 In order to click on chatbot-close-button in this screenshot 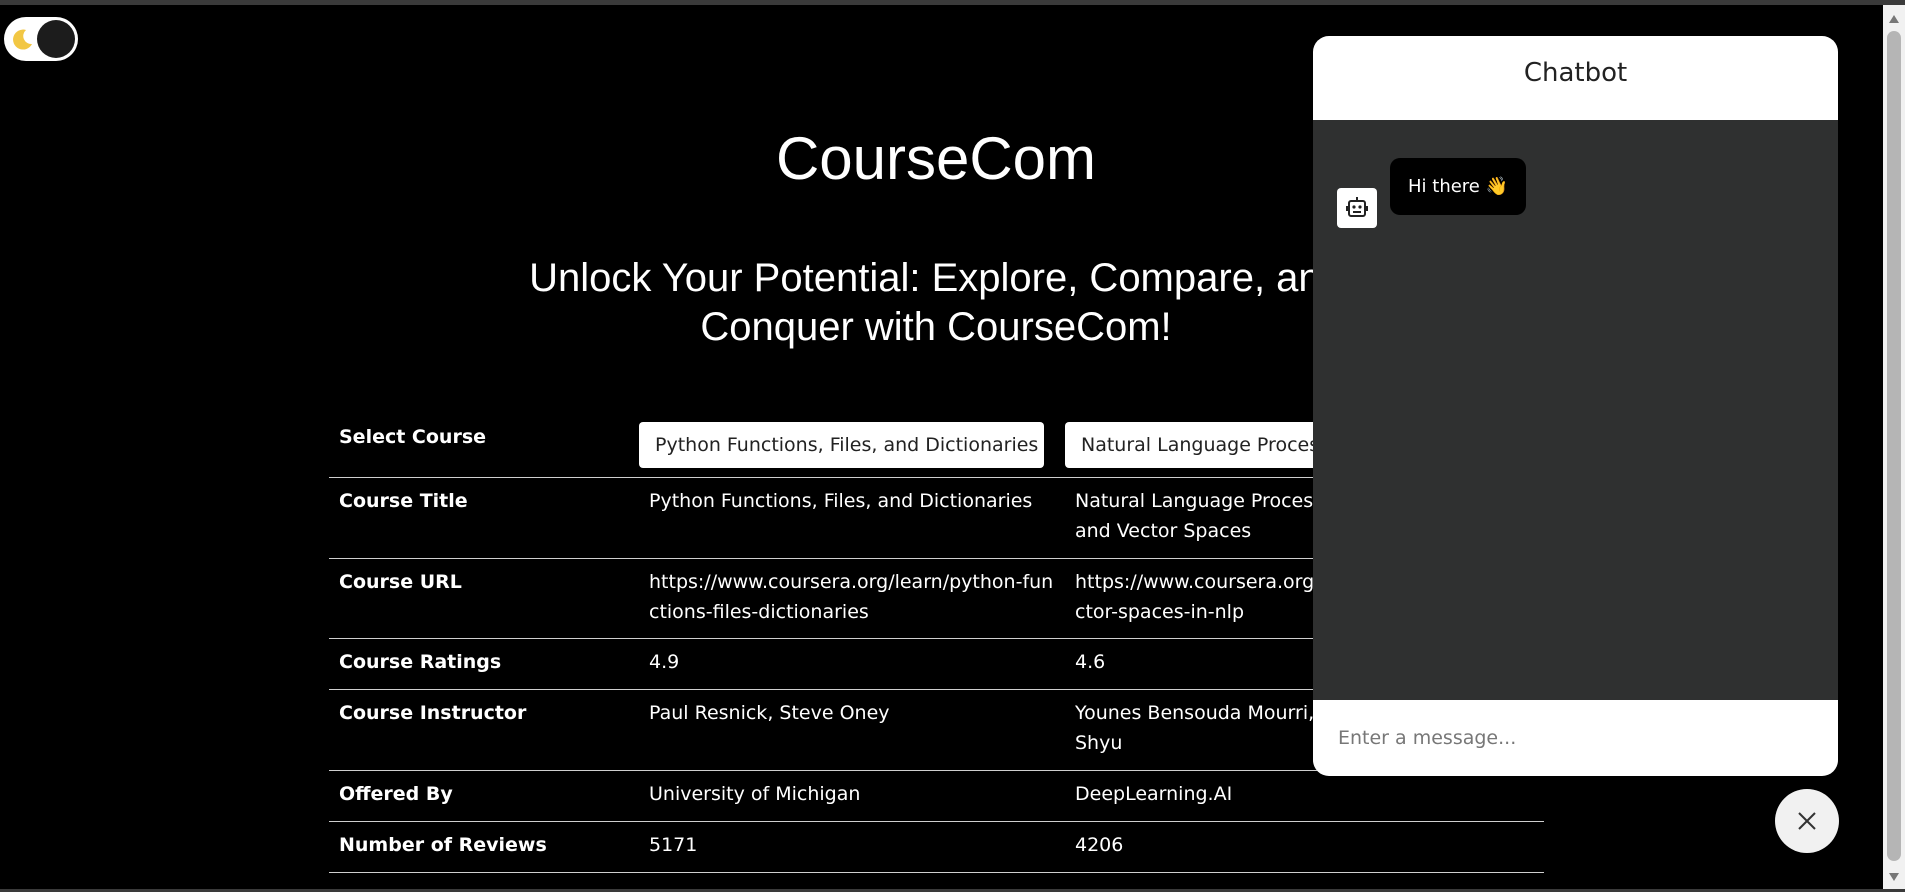, I will do `click(1807, 821)`.